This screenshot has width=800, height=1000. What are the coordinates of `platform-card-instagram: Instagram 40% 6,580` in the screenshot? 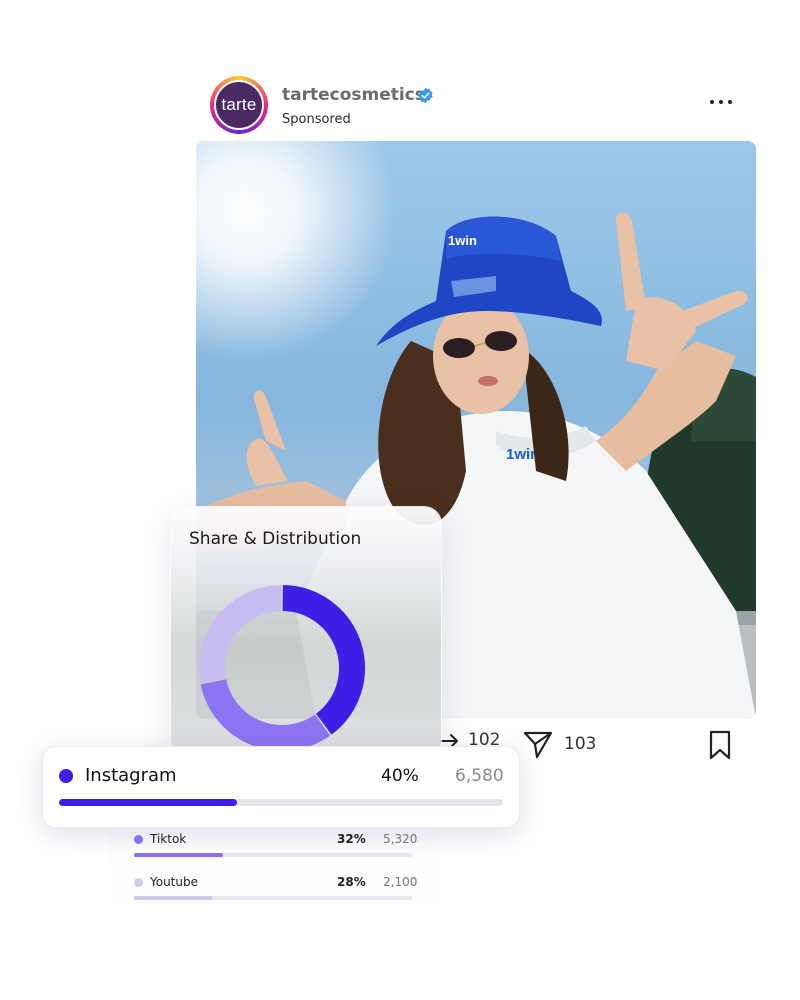 It's located at (281, 787).